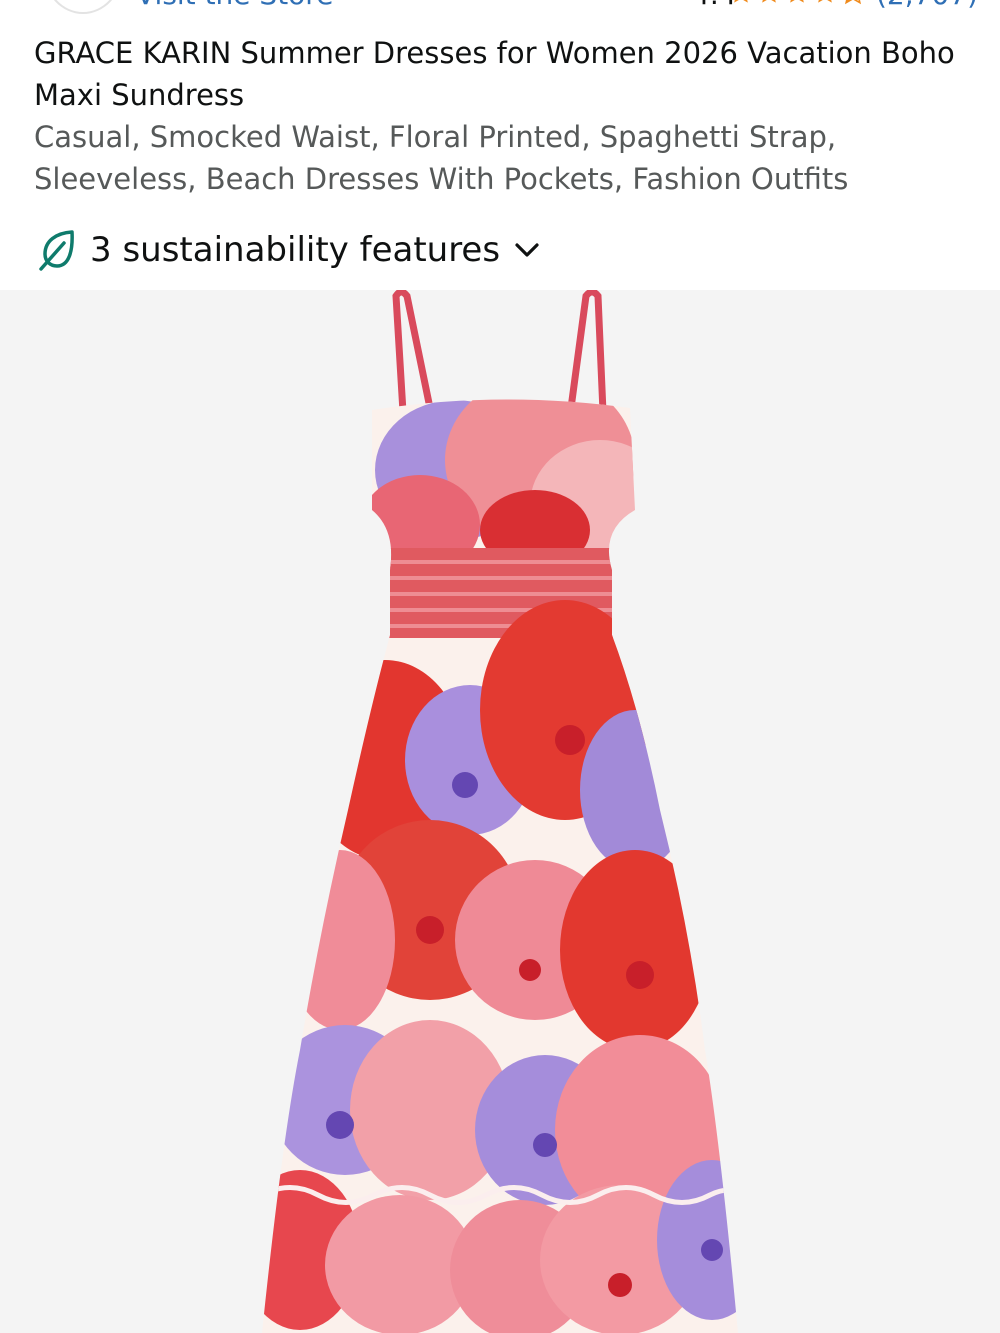  I want to click on leaf-icon, so click(56, 250).